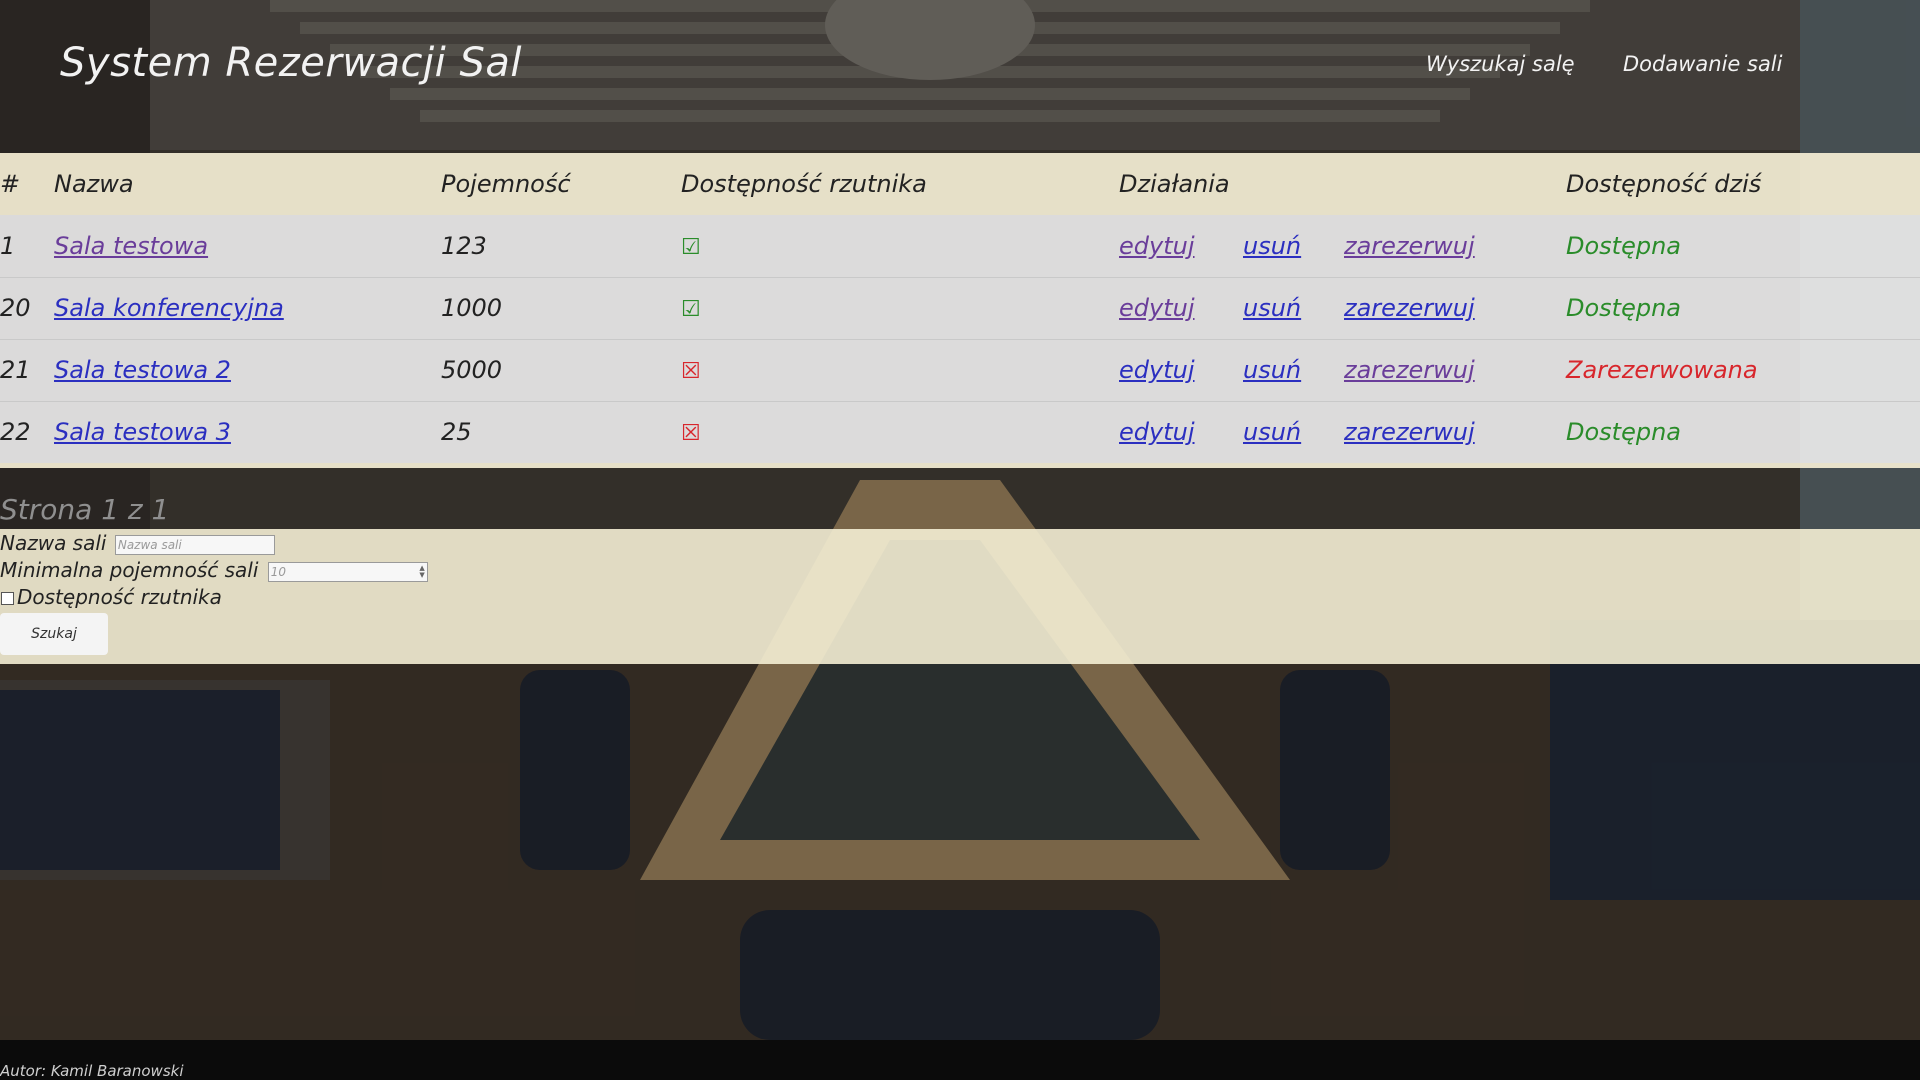 This screenshot has width=1920, height=1080. What do you see at coordinates (54, 634) in the screenshot?
I see `search-button: Szukaj` at bounding box center [54, 634].